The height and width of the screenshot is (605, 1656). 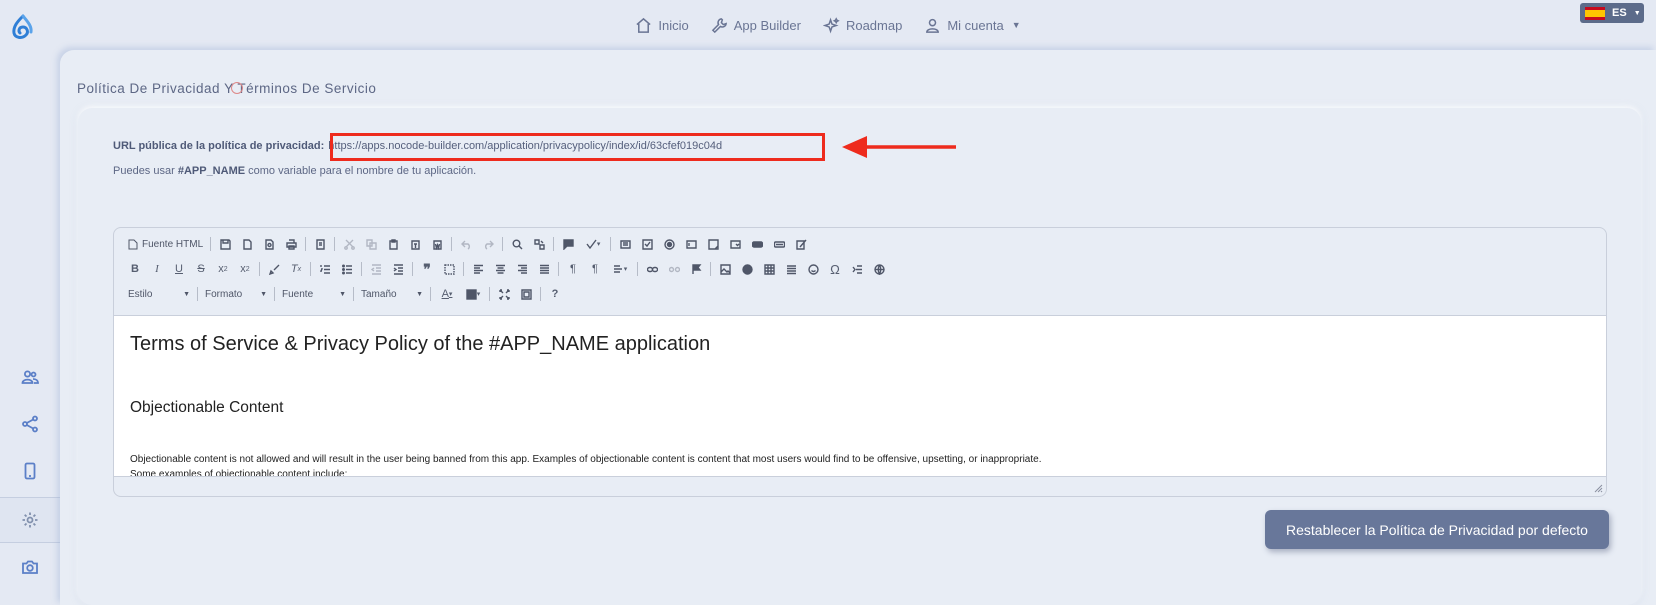 What do you see at coordinates (349, 244) in the screenshot?
I see `cut-button` at bounding box center [349, 244].